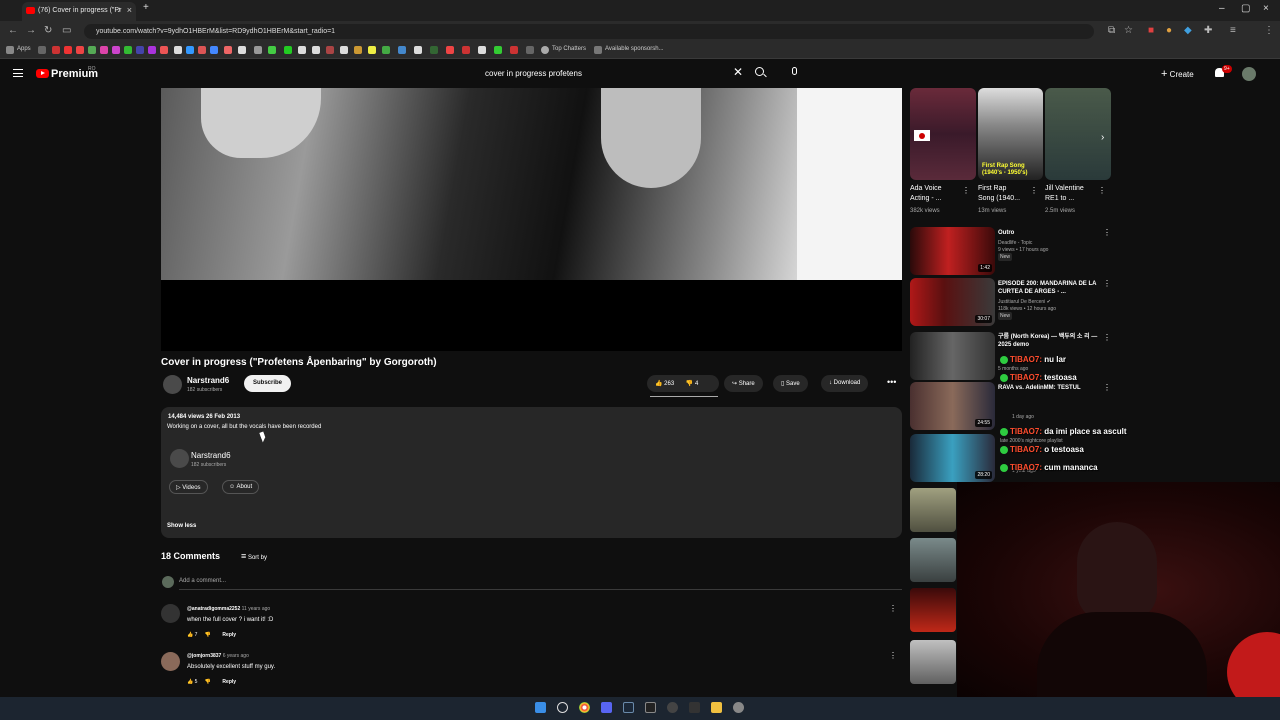 This screenshot has height=720, width=1280. What do you see at coordinates (1249, 74) in the screenshot?
I see `account-avatar` at bounding box center [1249, 74].